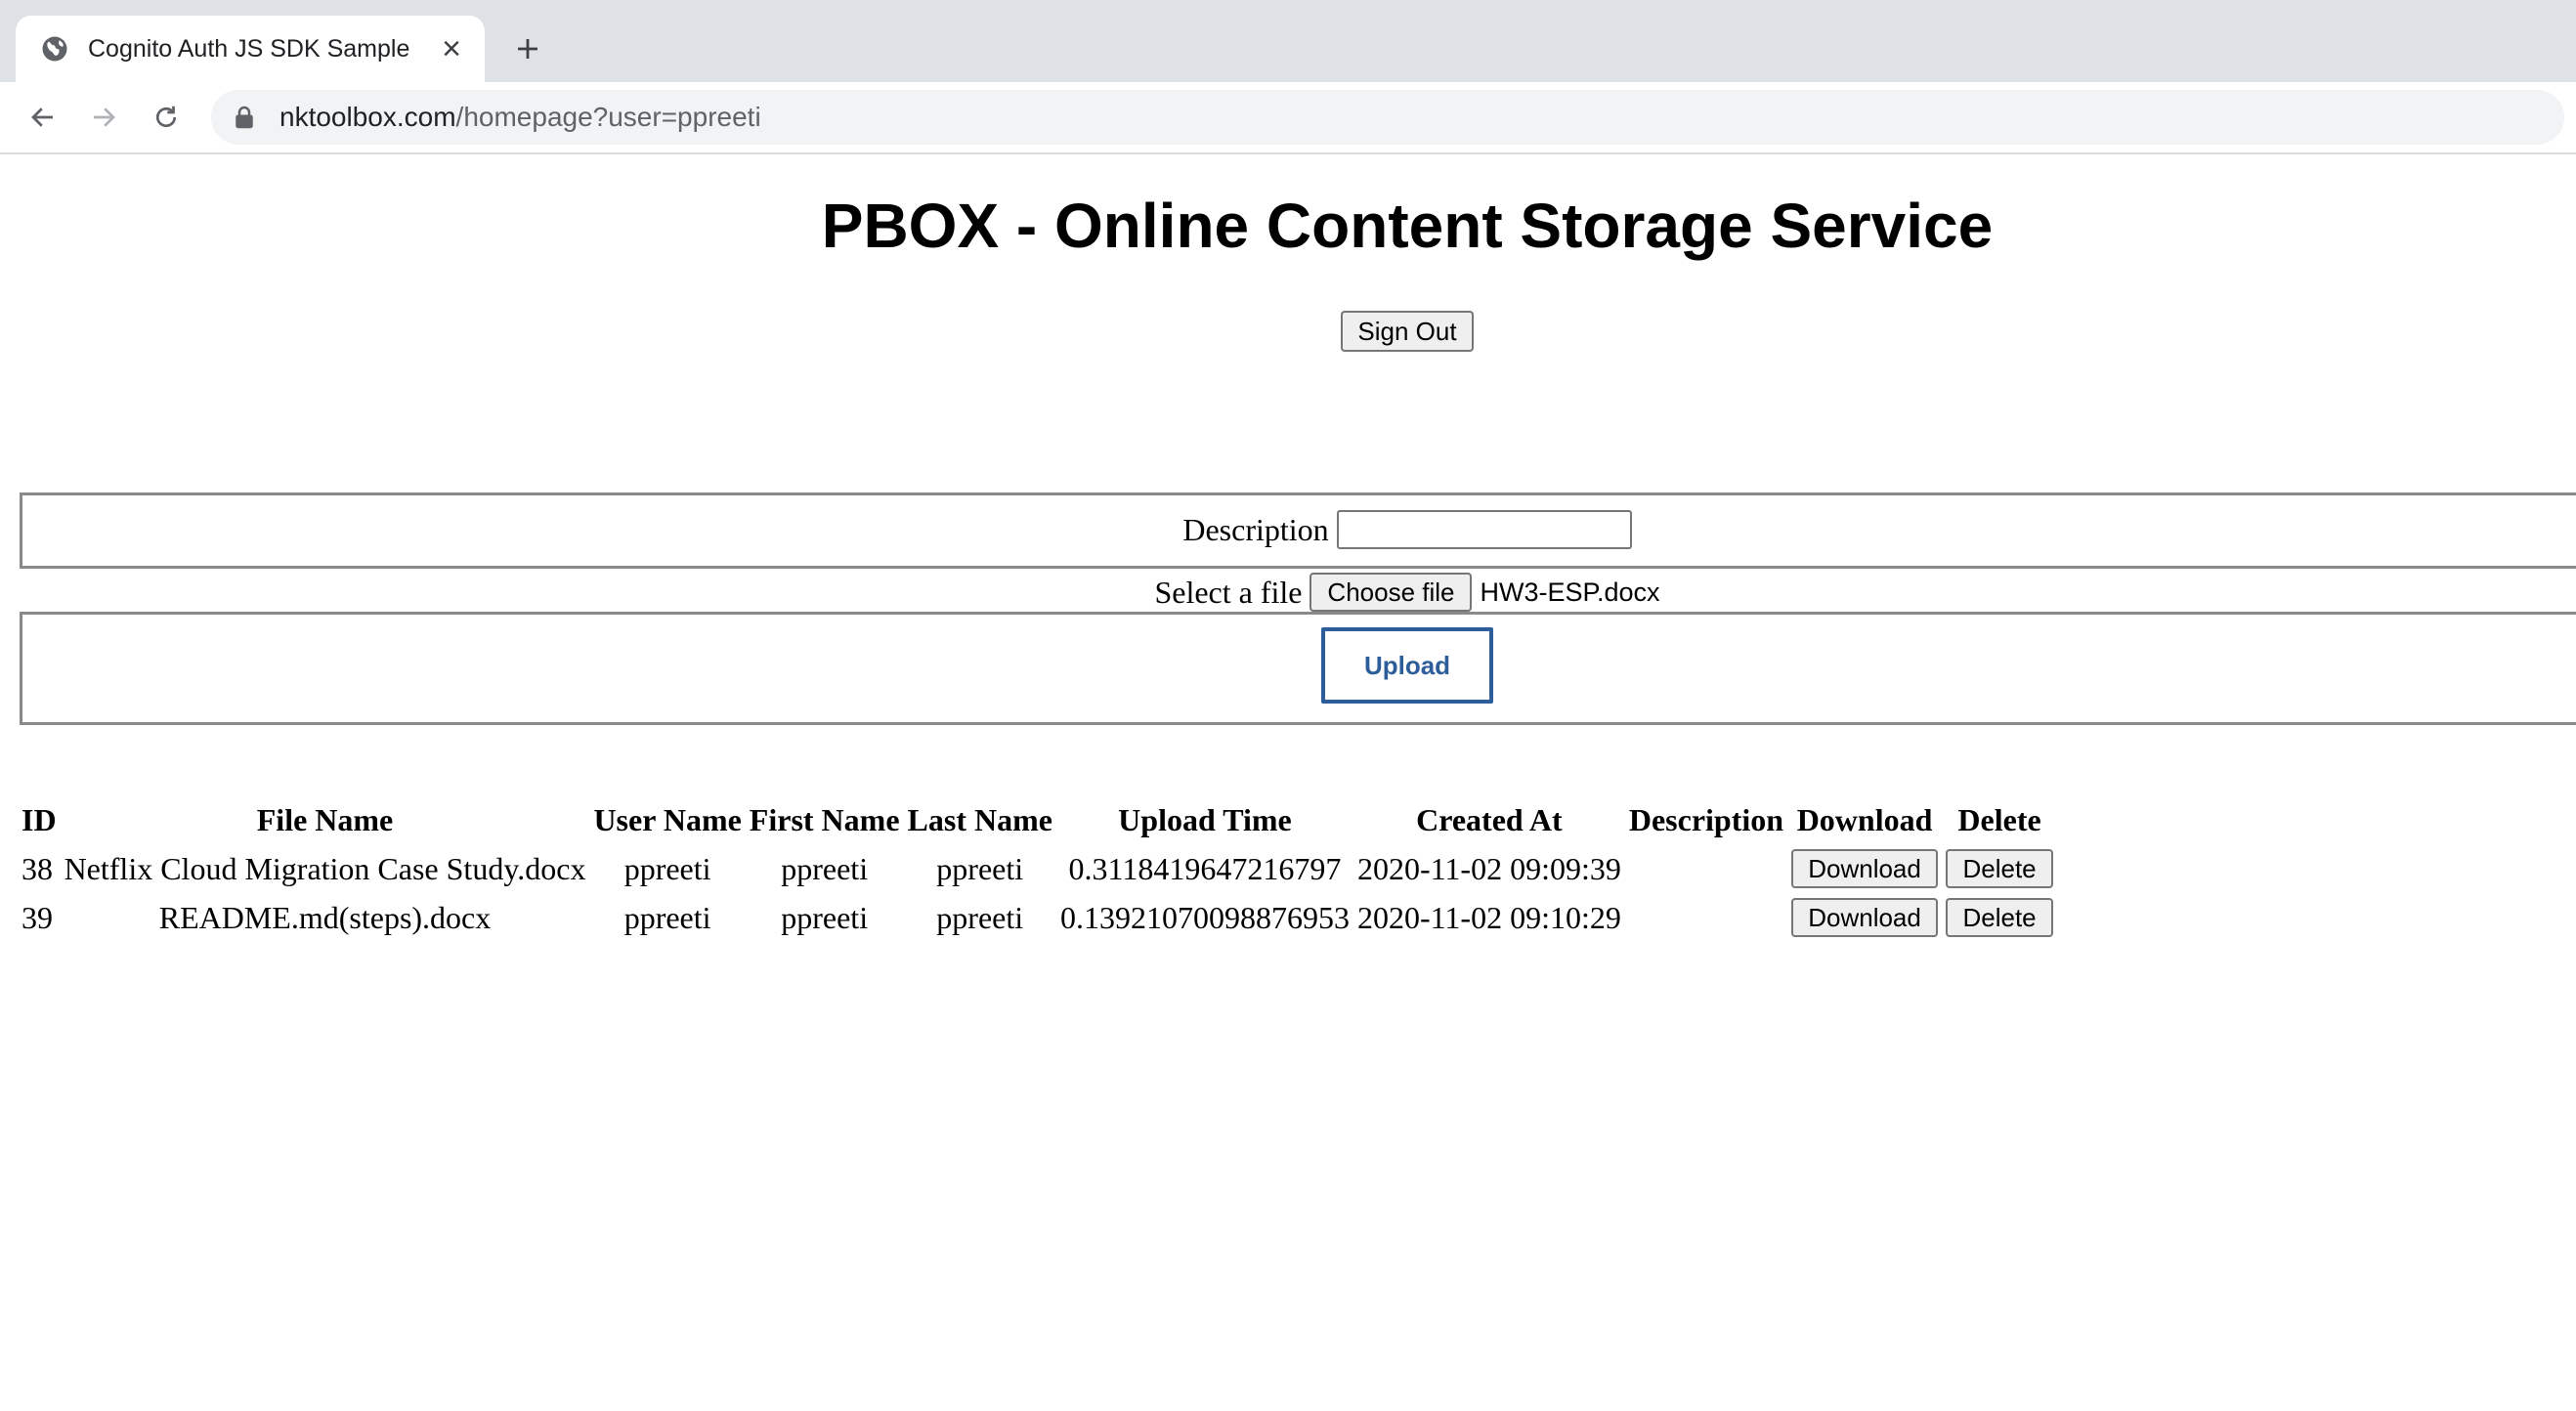  What do you see at coordinates (1484, 530) in the screenshot?
I see `description-input` at bounding box center [1484, 530].